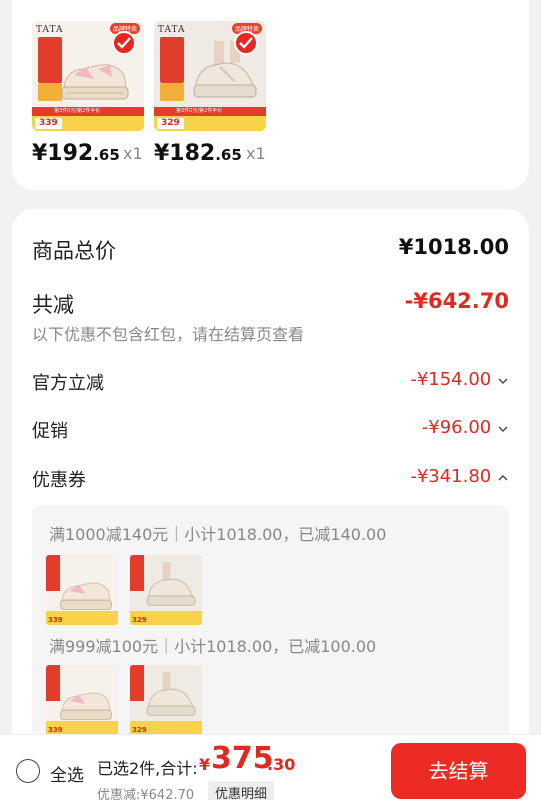  I want to click on product-thumbnail: TATA 品牌特卖 第3件0元/第2件半价 339, so click(88, 76).